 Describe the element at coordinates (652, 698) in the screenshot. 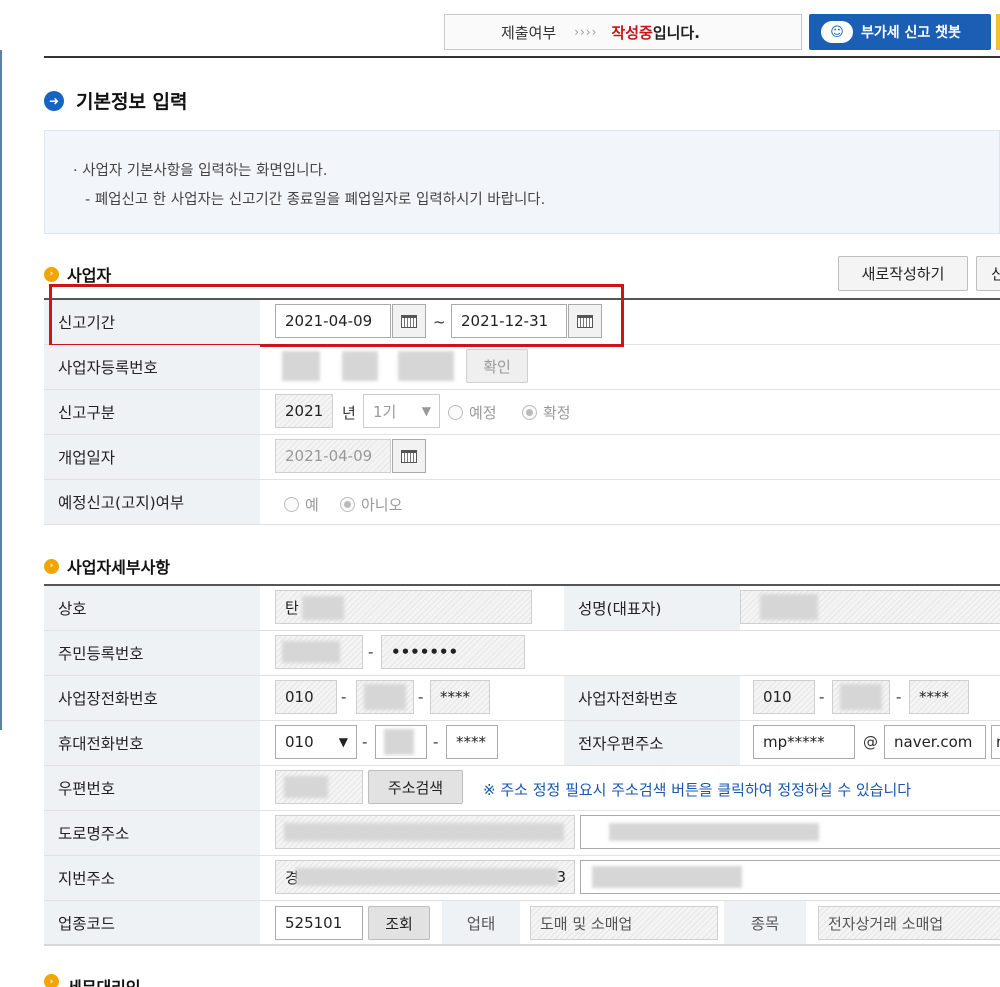

I see `ownerphone-label: 사업자전화번호` at that location.